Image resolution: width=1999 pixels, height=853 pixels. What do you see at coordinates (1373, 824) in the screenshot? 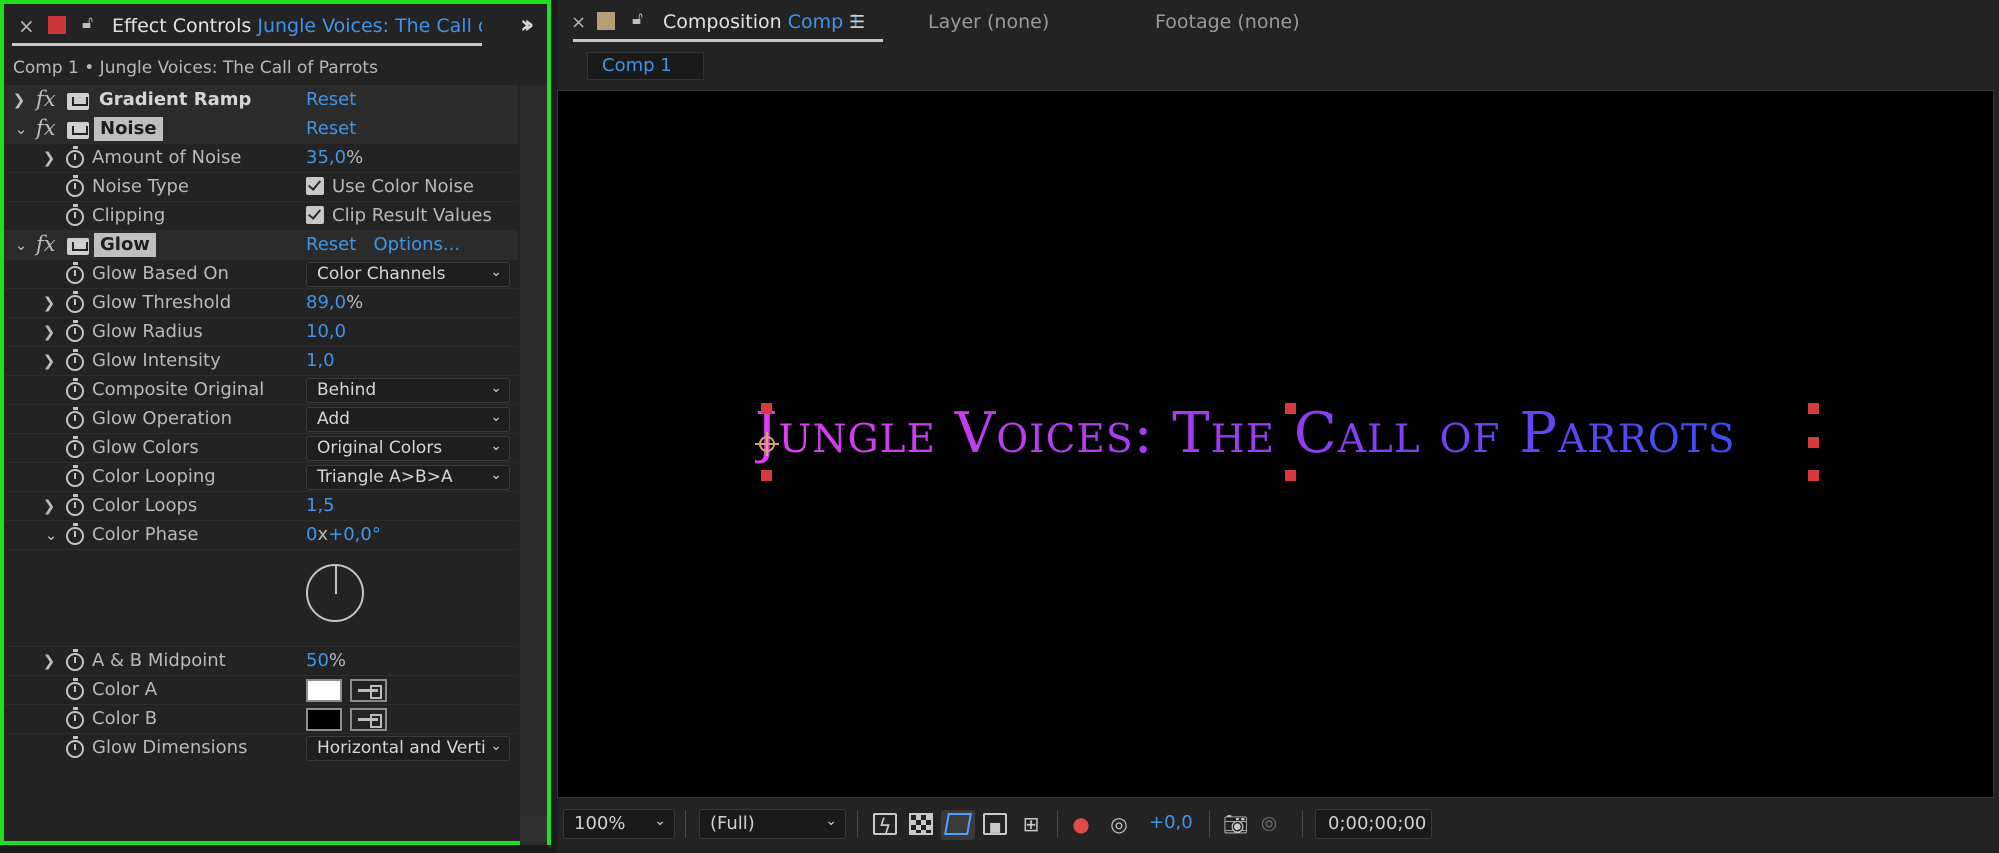
I see `timecode-display: 0;00;00;00` at bounding box center [1373, 824].